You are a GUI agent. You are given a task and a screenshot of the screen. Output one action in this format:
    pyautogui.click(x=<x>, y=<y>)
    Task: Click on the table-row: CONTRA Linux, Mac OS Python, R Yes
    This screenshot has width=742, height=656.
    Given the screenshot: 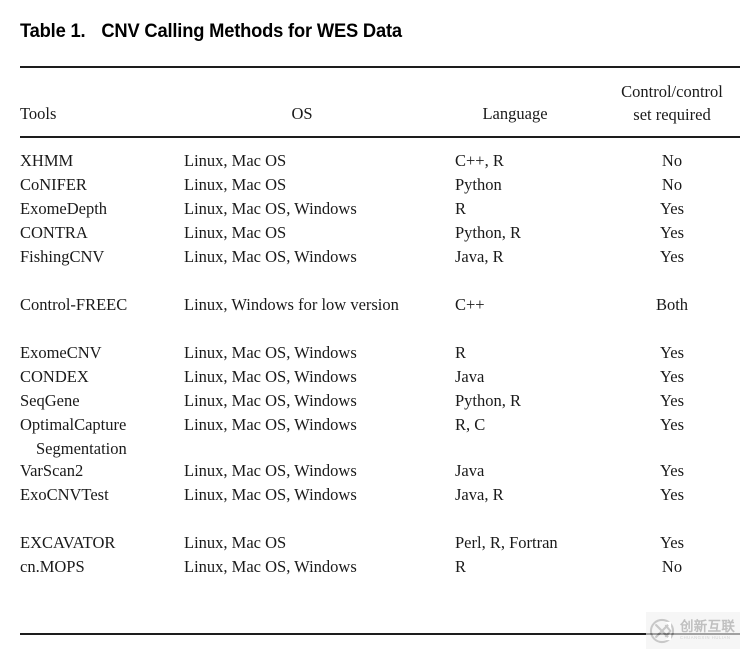 What is the action you would take?
    pyautogui.click(x=371, y=234)
    